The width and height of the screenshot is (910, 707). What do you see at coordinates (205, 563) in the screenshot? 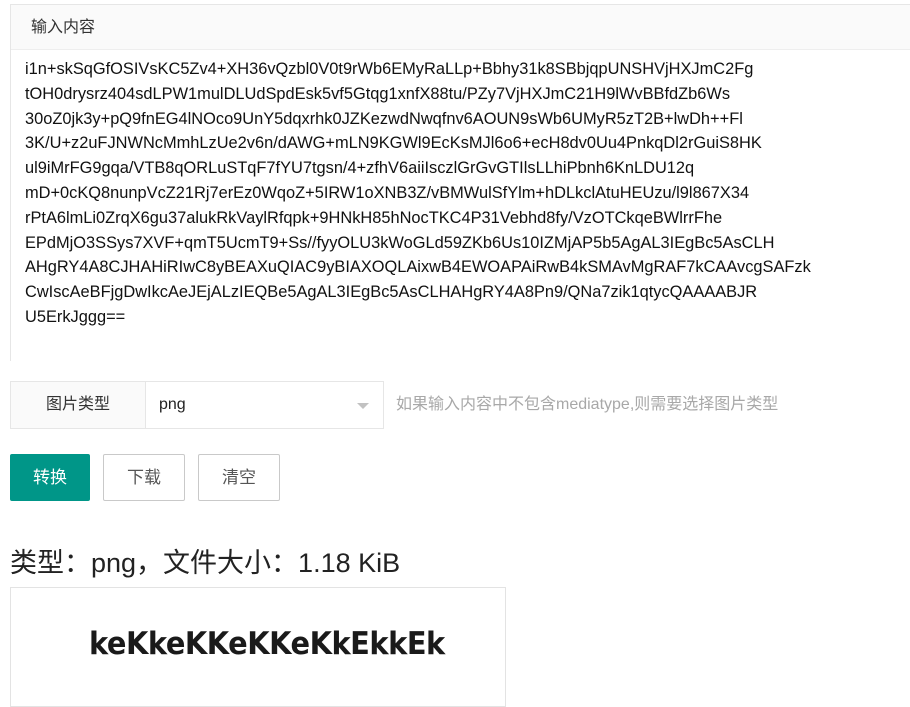
I see `result-info: 类型：png，文件大小：1.18 KiB` at bounding box center [205, 563].